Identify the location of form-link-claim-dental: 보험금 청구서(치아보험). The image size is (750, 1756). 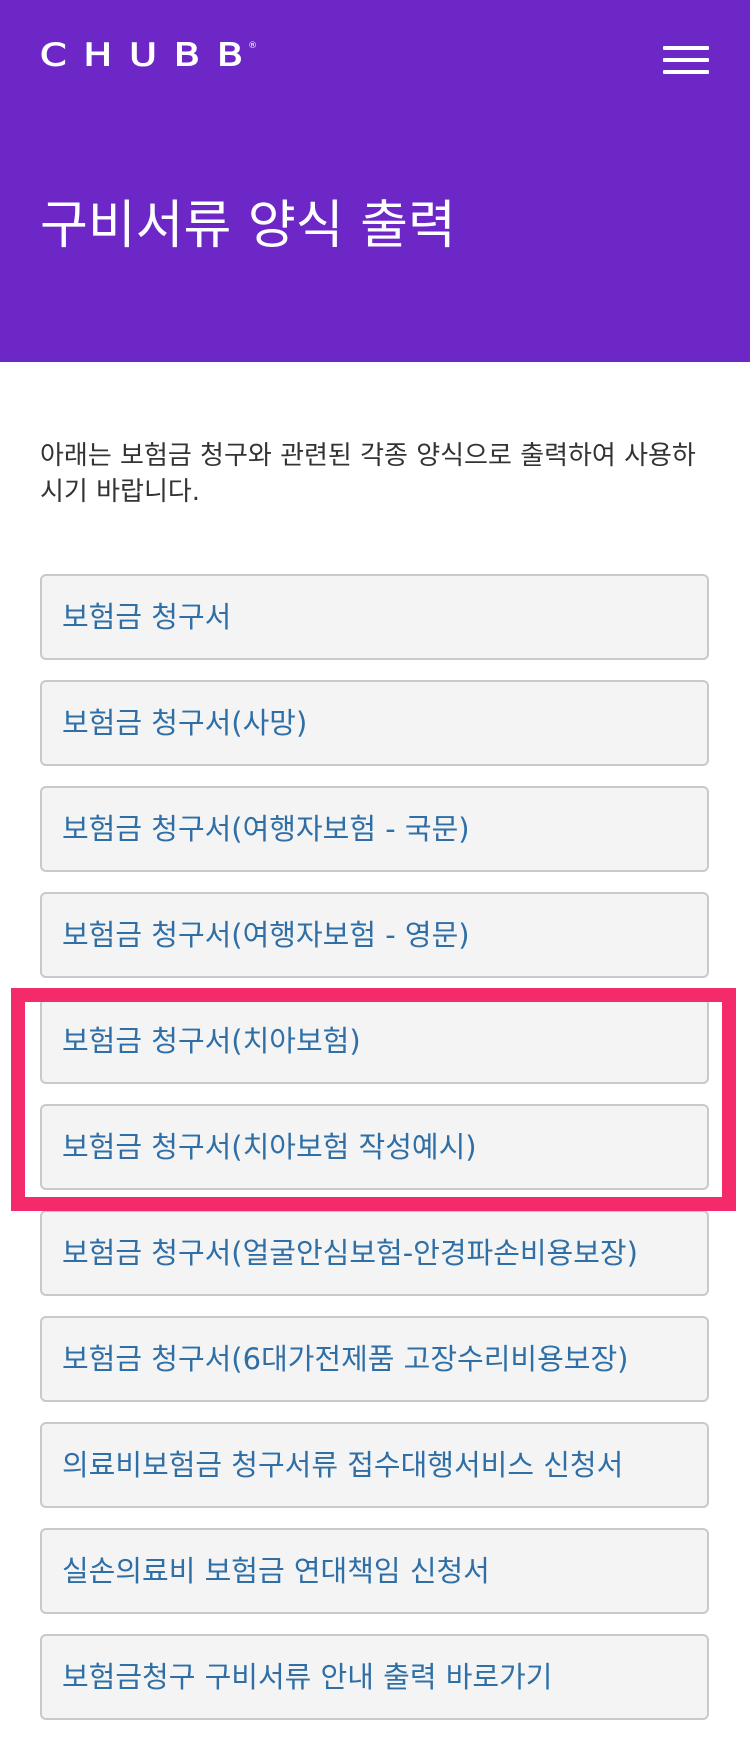
(374, 1041).